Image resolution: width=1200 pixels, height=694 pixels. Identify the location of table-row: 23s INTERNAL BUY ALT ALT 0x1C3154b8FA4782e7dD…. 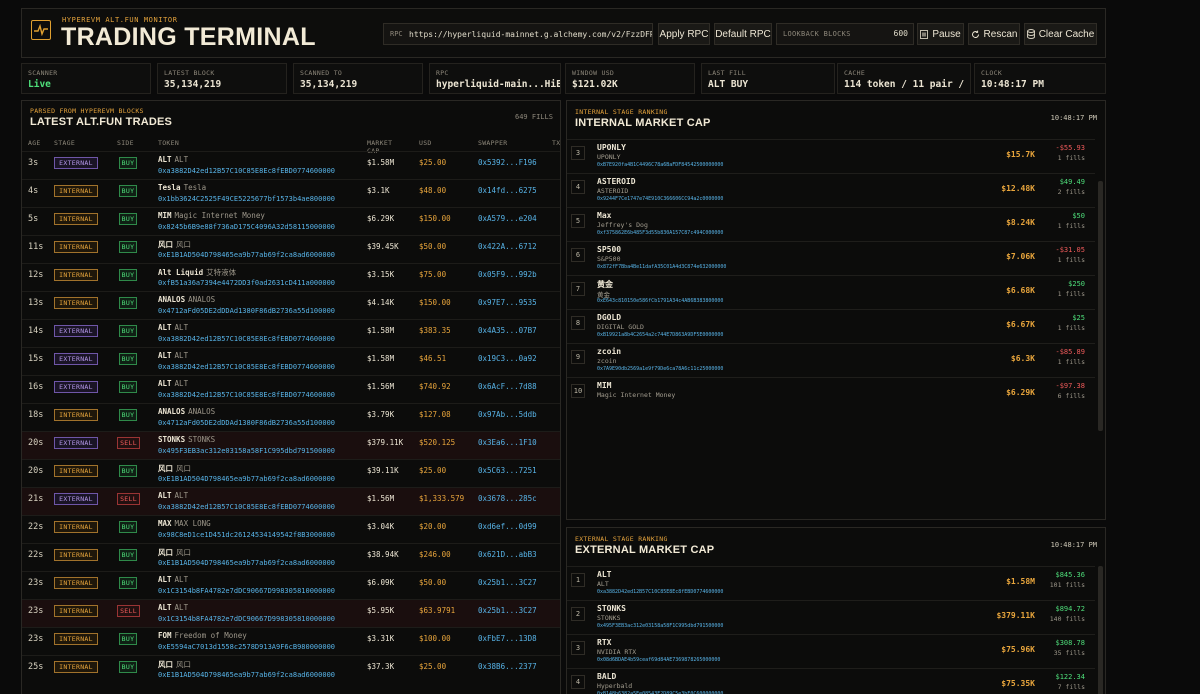
(291, 585).